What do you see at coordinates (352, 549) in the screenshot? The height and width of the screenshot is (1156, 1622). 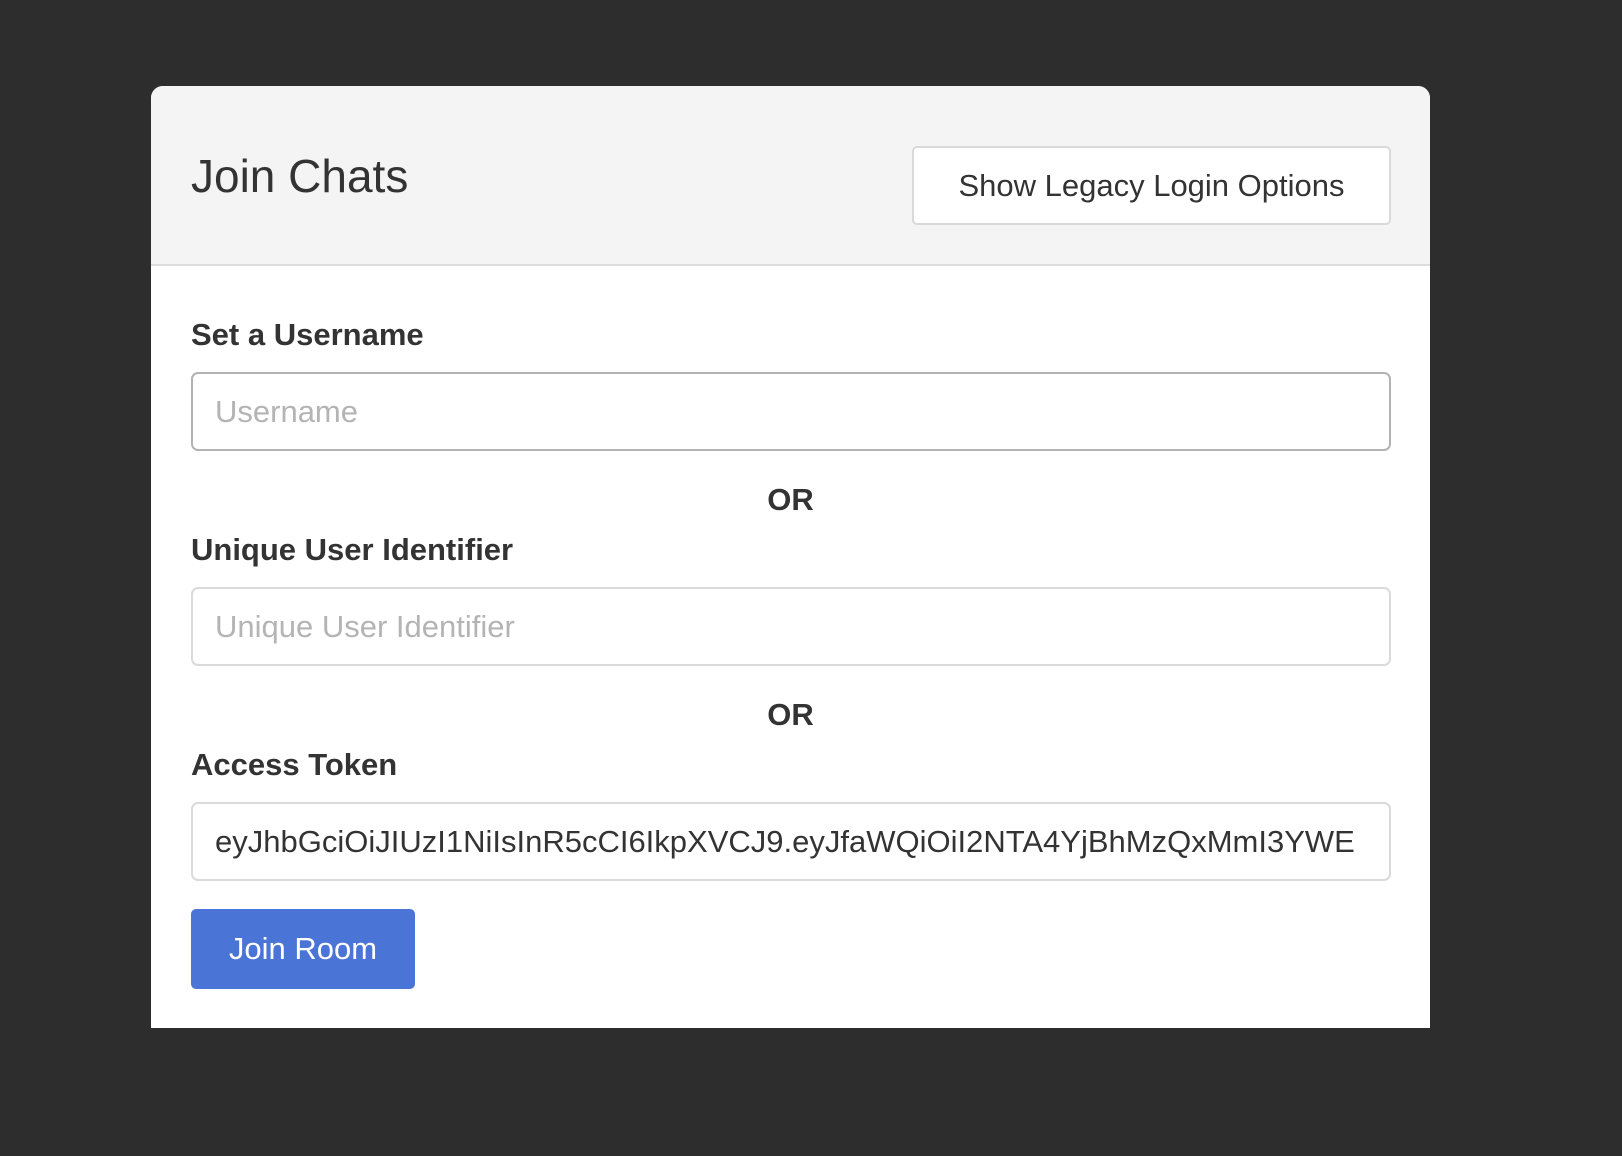 I see `unique-user-identifier-label: Unique User Identifier` at bounding box center [352, 549].